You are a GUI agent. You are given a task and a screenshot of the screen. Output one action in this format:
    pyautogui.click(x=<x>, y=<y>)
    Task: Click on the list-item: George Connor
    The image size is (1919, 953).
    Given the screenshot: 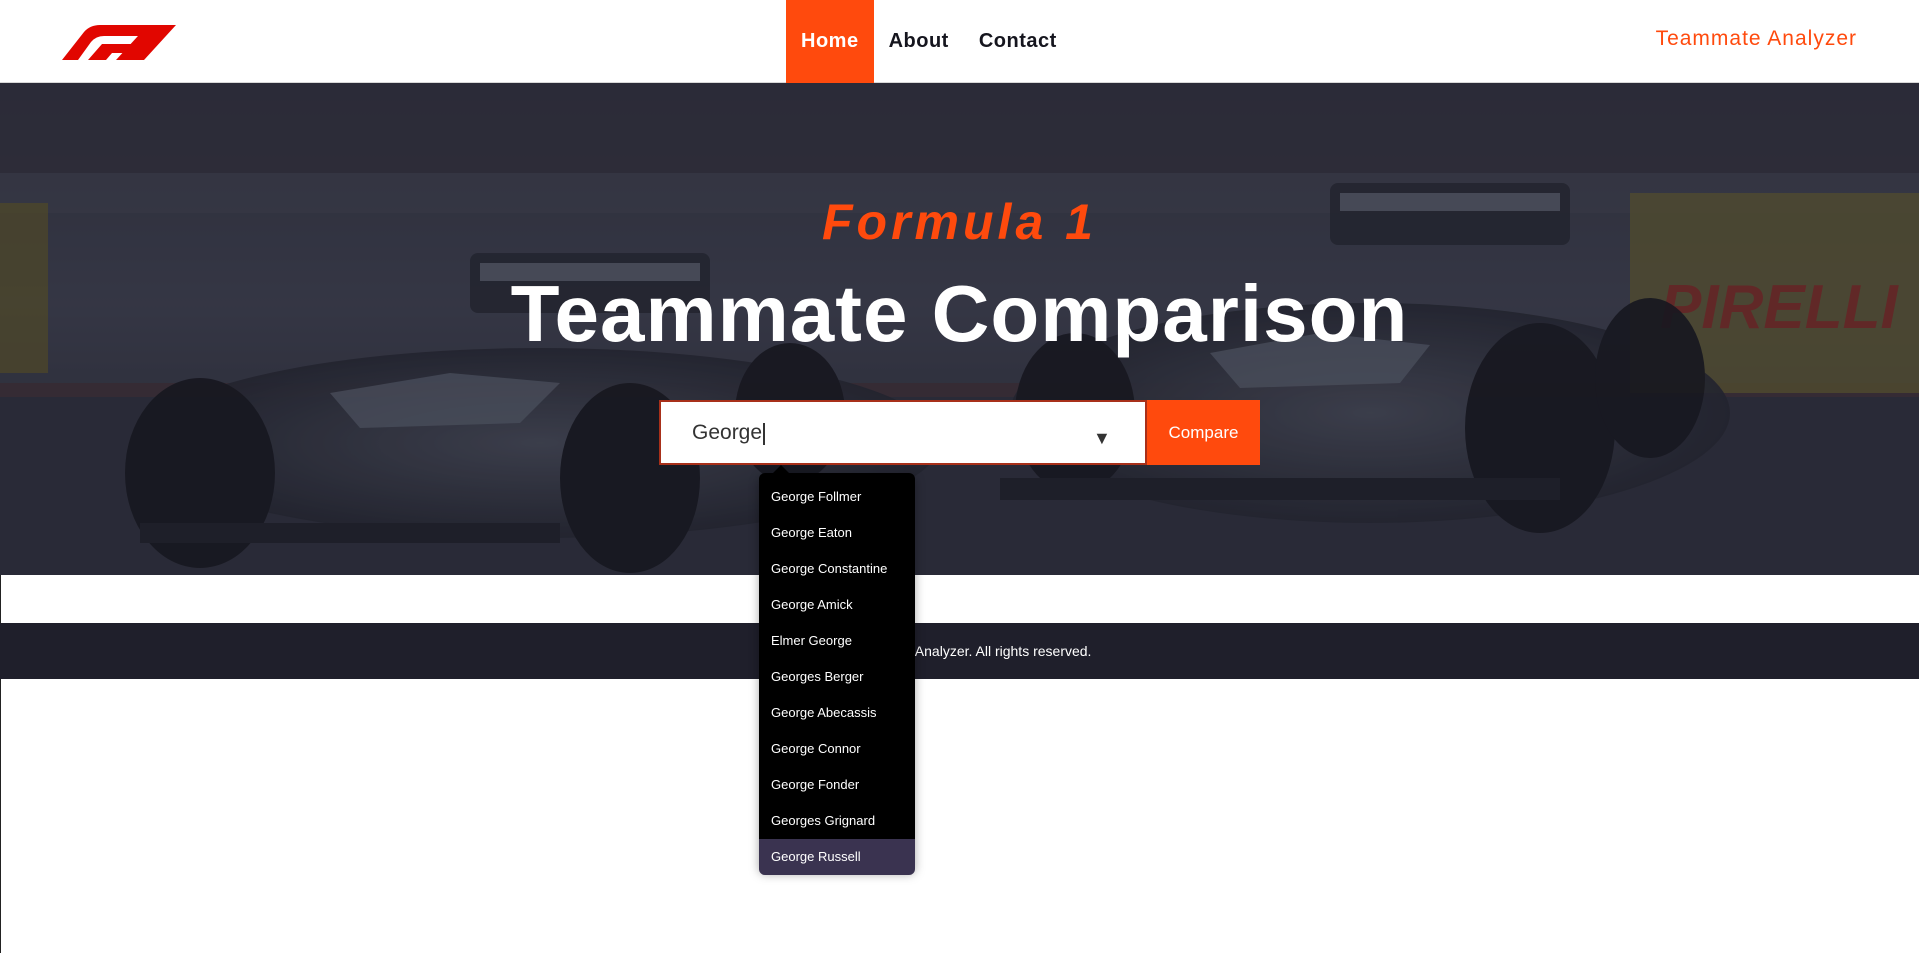 What is the action you would take?
    pyautogui.click(x=837, y=749)
    